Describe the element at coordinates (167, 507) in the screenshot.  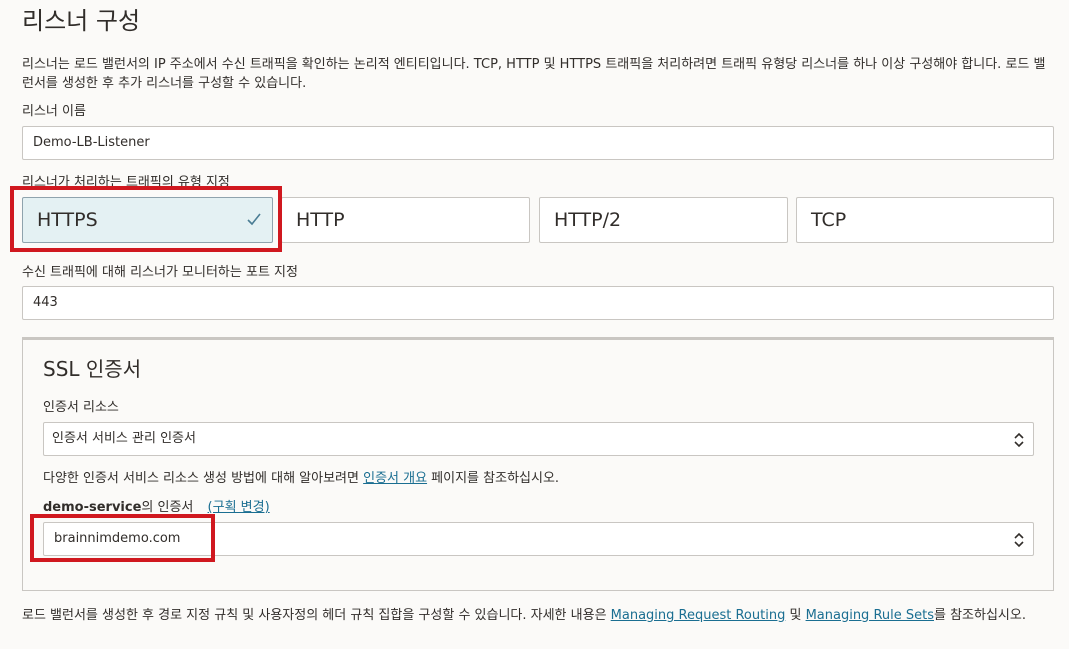
I see `compartment-suffix: 의 인증서` at that location.